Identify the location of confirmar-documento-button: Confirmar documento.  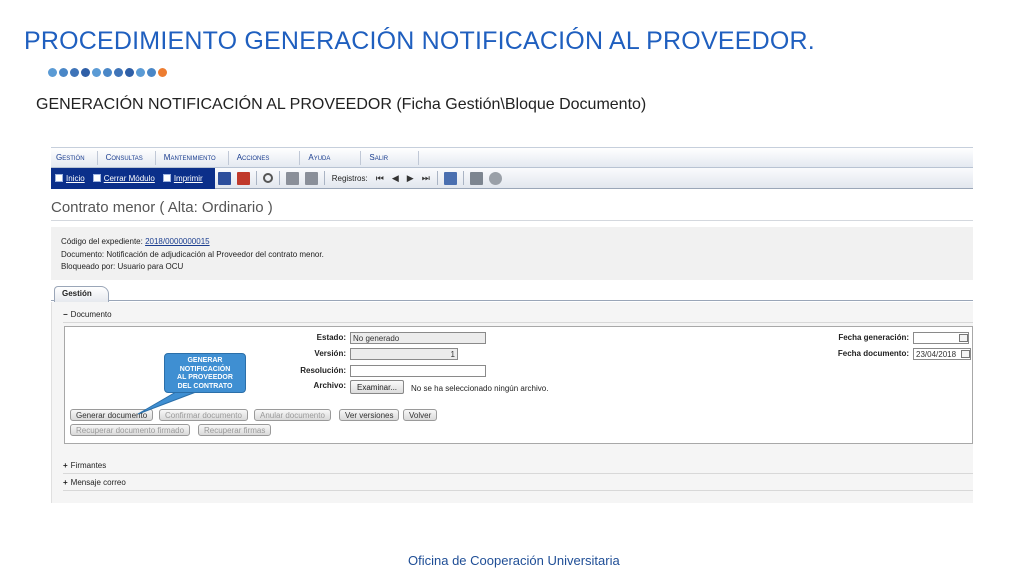
(203, 415).